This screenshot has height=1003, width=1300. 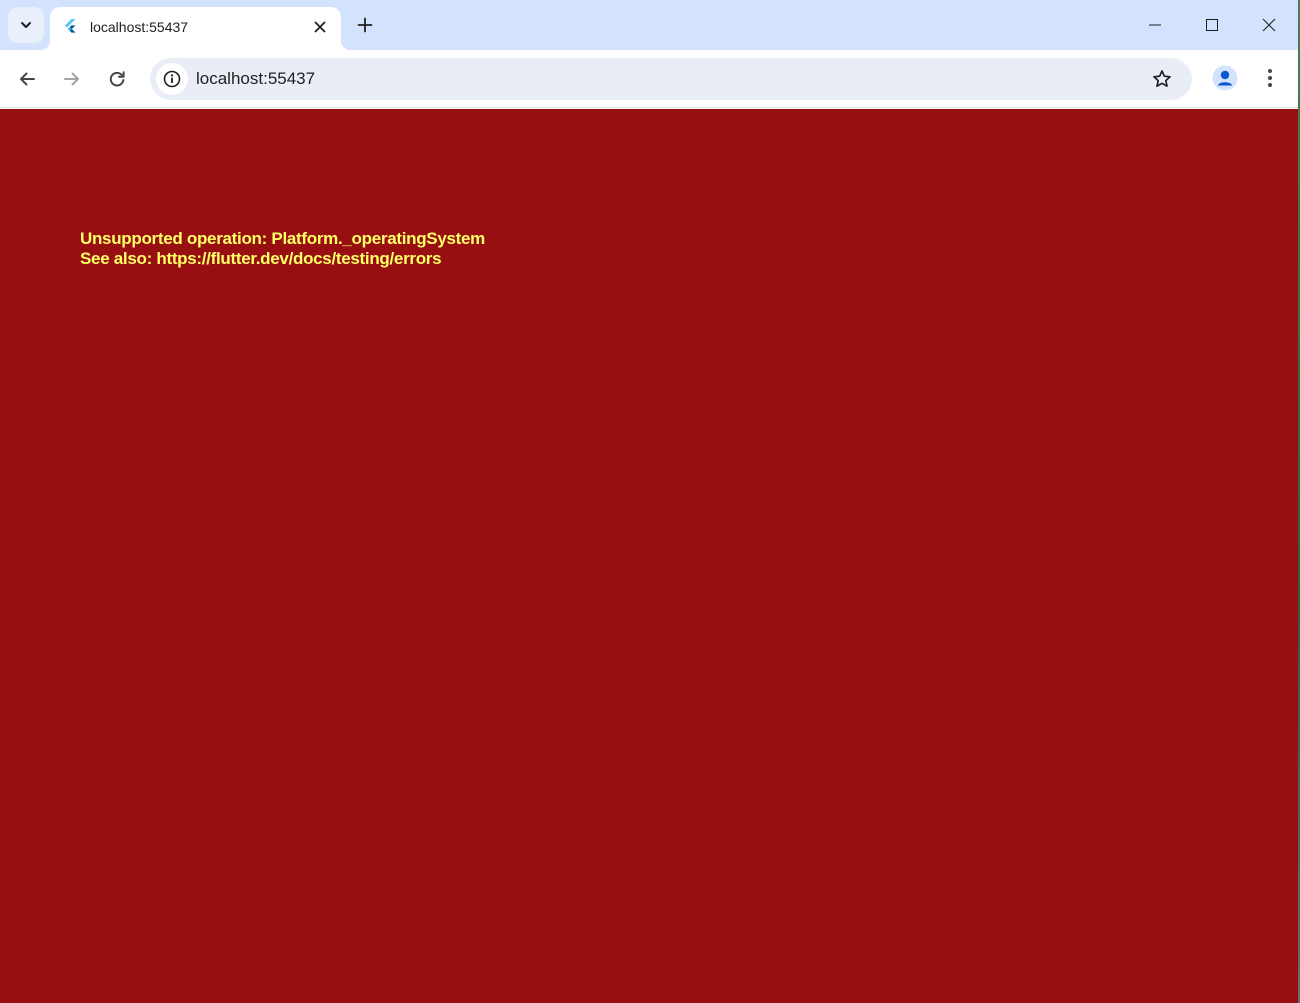 I want to click on new-tab-button, so click(x=365, y=25).